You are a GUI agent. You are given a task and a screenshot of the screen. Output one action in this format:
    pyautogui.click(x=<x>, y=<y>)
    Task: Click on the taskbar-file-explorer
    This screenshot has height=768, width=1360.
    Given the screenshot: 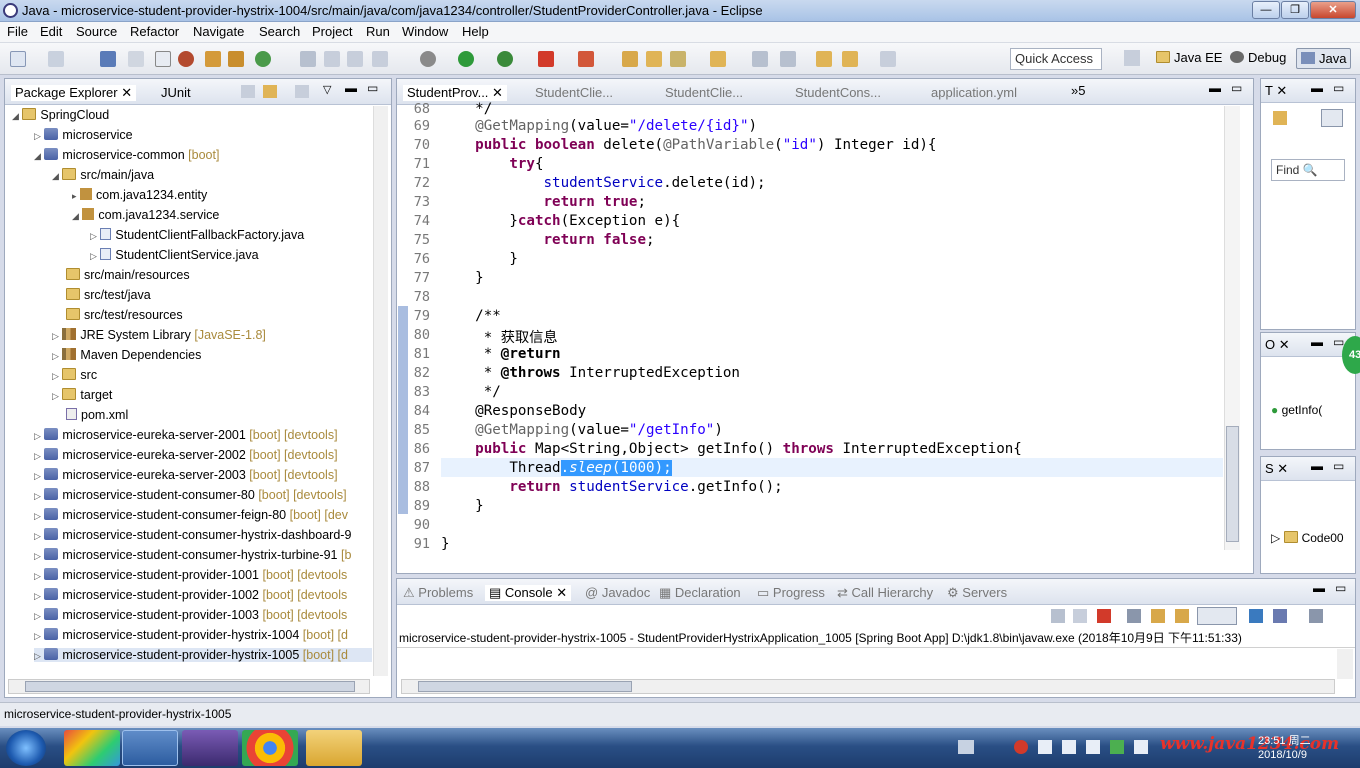 What is the action you would take?
    pyautogui.click(x=334, y=748)
    